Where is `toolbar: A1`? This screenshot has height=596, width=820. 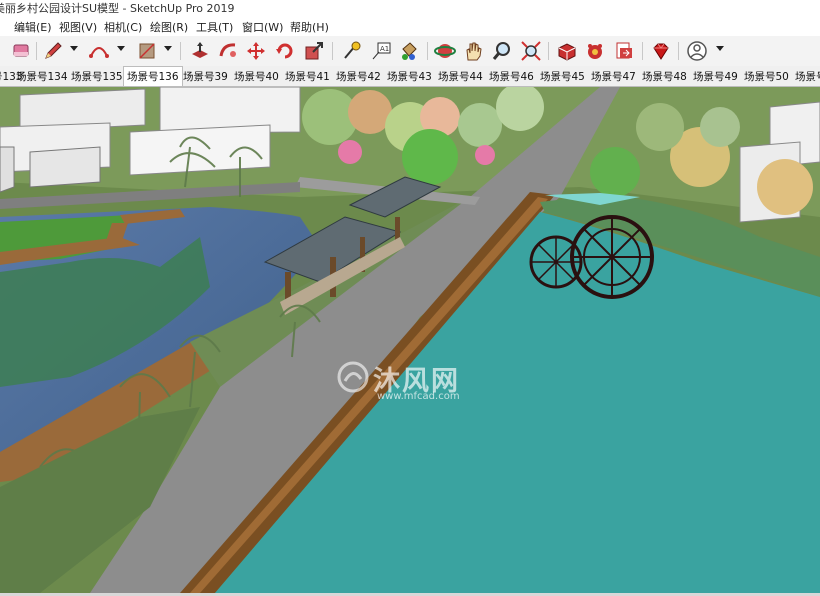 toolbar: A1 is located at coordinates (410, 51).